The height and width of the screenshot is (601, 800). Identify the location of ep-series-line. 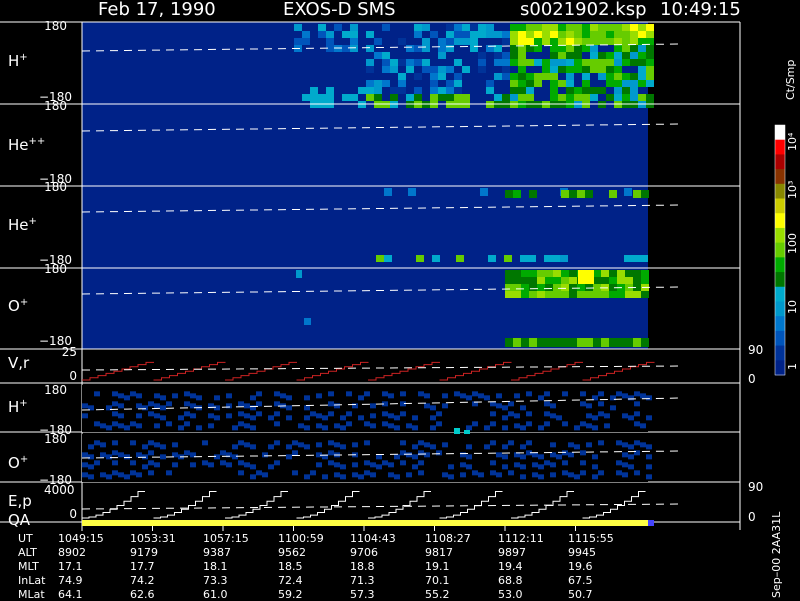
(256, 505).